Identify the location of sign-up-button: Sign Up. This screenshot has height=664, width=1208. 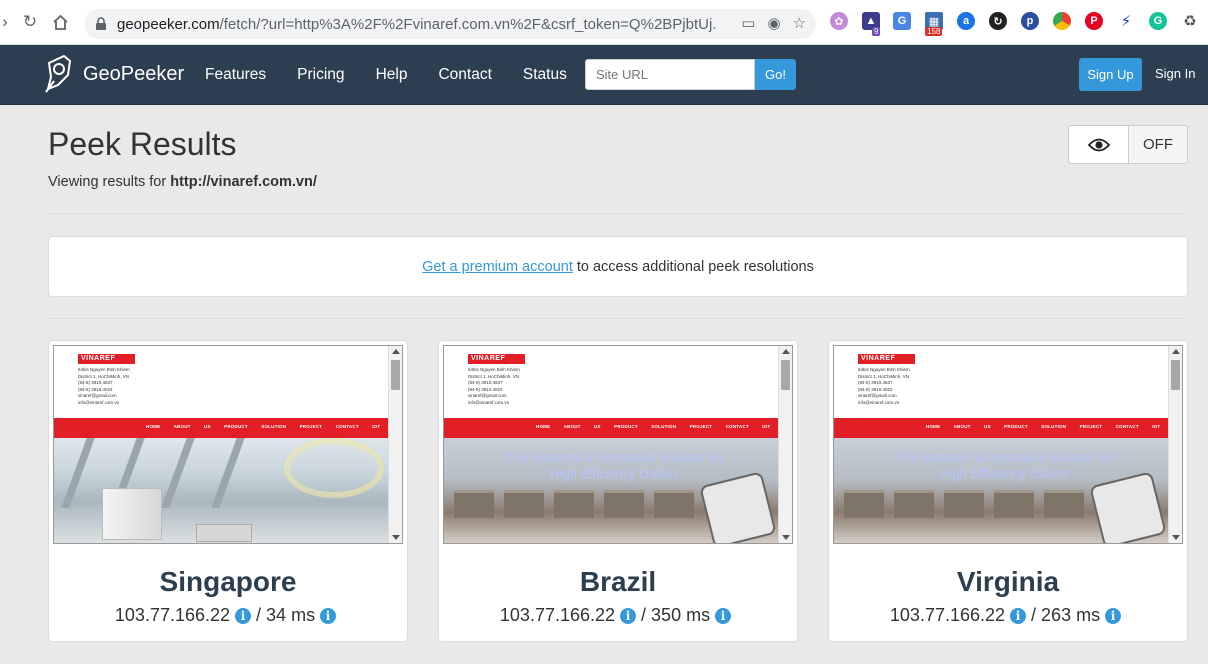
(1110, 74).